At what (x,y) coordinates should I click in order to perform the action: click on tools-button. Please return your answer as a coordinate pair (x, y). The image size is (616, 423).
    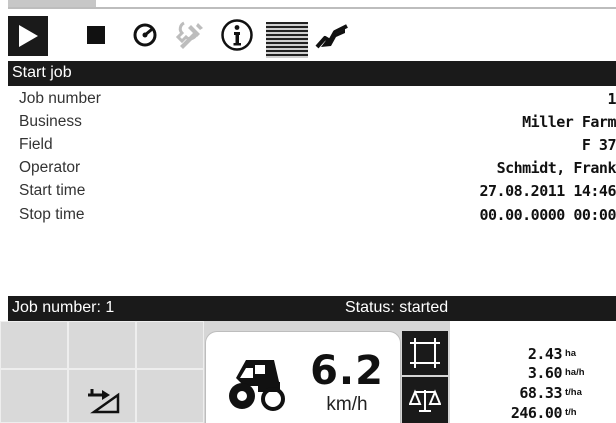
    Looking at the image, I should click on (190, 35).